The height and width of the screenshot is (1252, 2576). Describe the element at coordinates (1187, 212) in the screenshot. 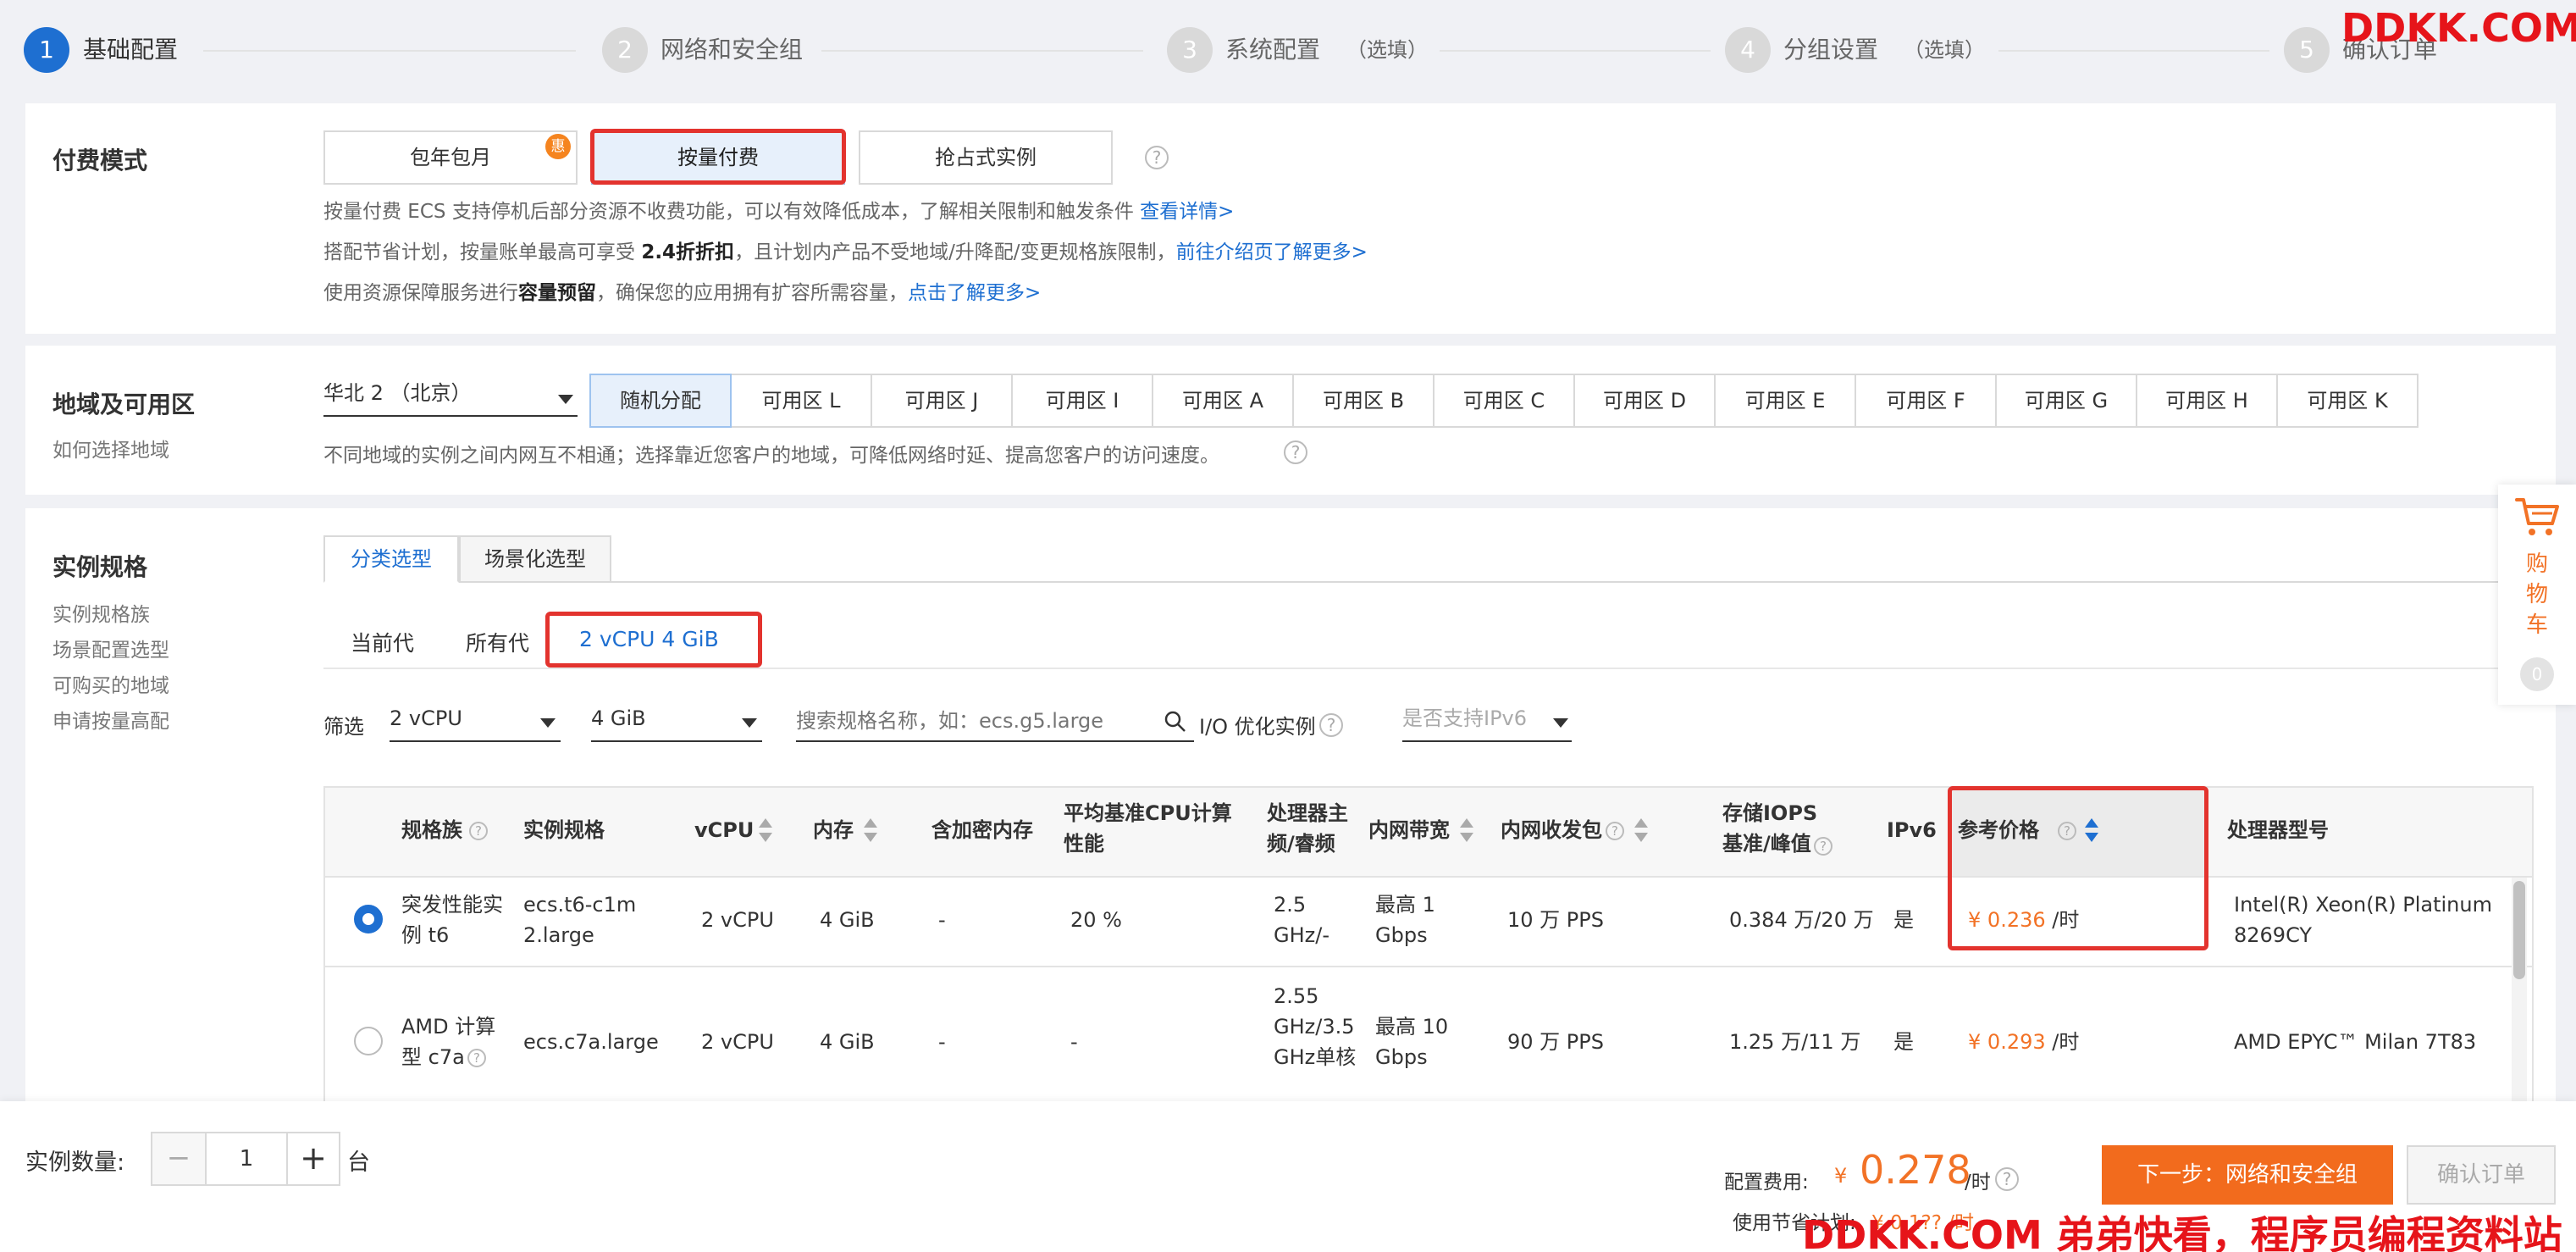

I see `details-link: 查看详情>` at that location.